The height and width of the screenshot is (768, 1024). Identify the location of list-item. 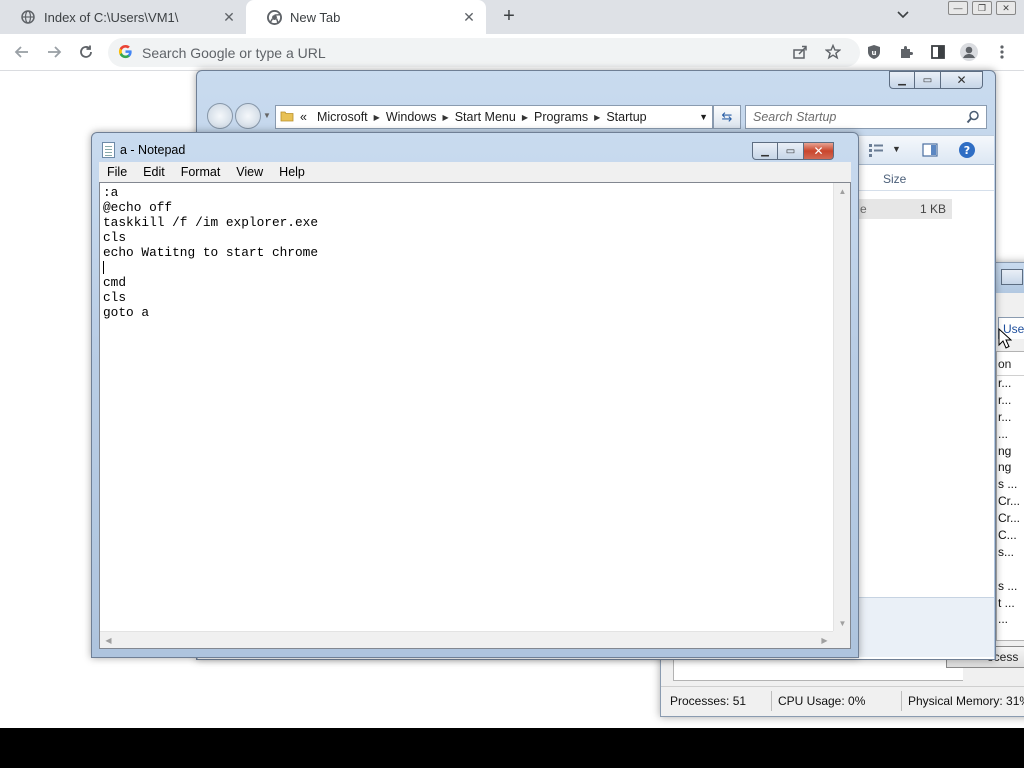
(1010, 570).